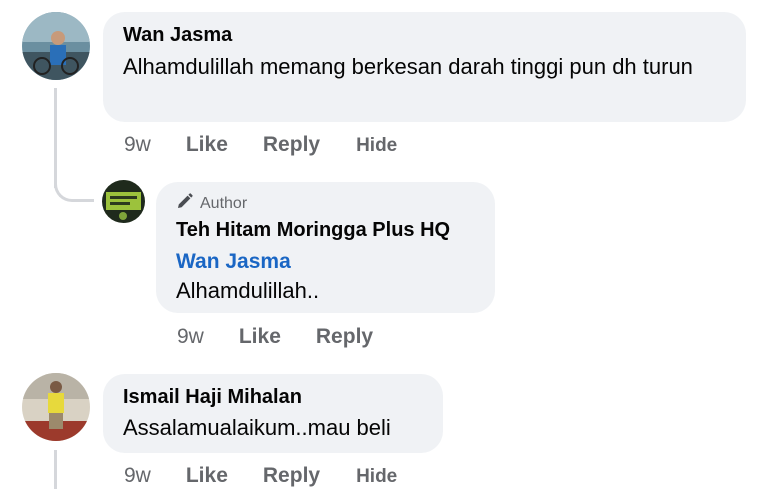 The width and height of the screenshot is (768, 489). What do you see at coordinates (74, 185) in the screenshot?
I see `thread-curve` at bounding box center [74, 185].